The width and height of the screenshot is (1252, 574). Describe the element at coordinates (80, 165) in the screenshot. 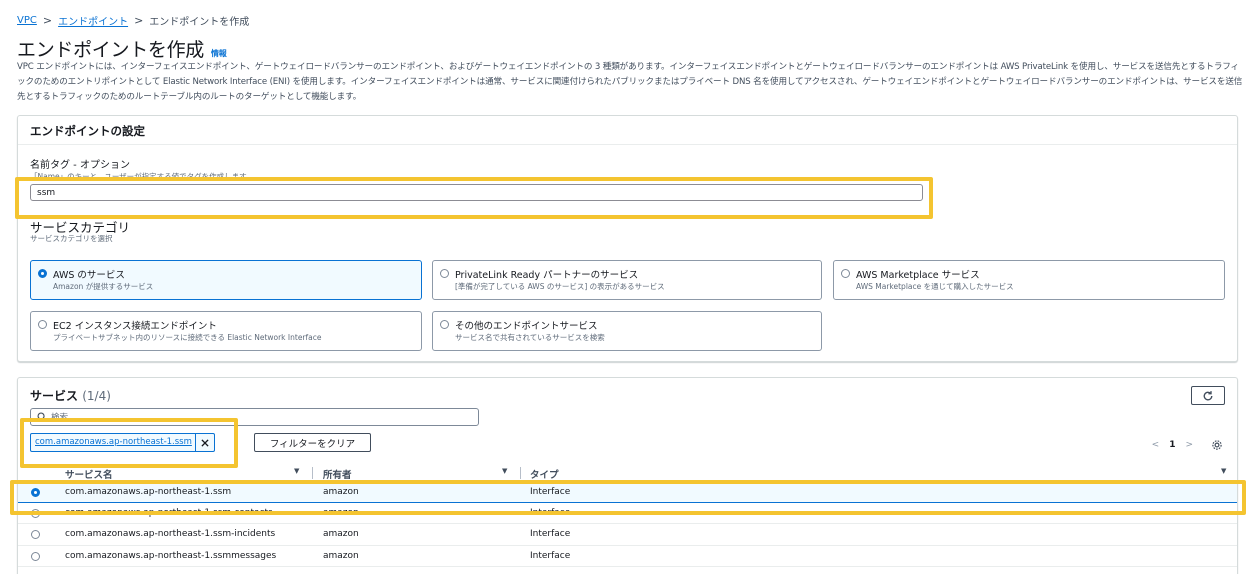

I see `name-tag-label: 名前タグ - オプション` at that location.